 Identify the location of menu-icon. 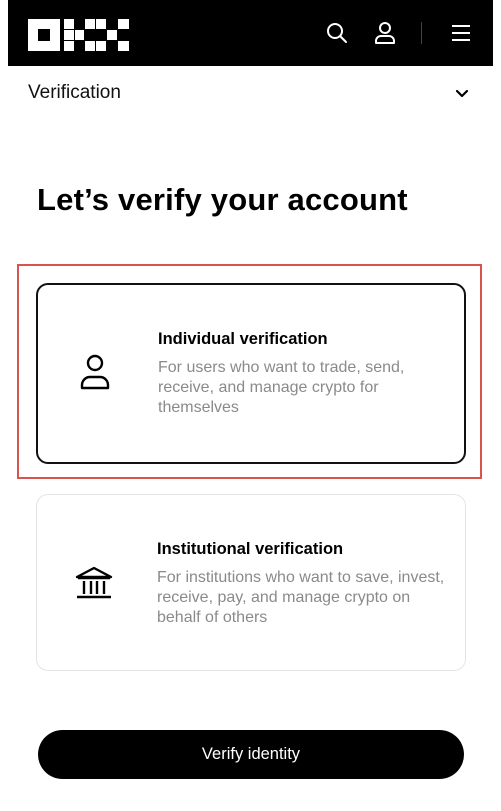
(461, 33).